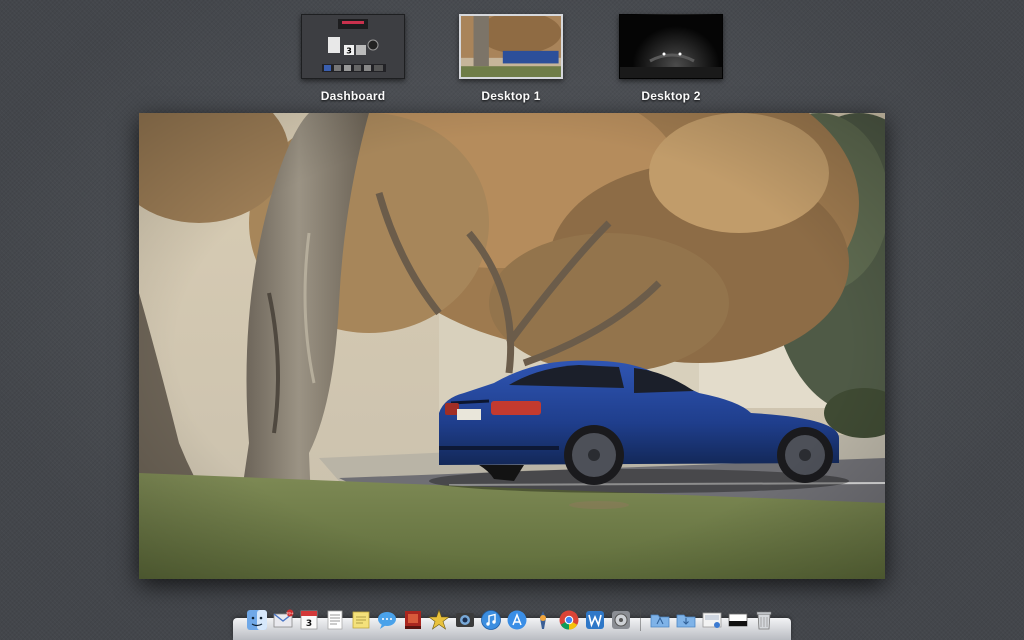 The width and height of the screenshot is (1024, 640). I want to click on mail-icon: 99+, so click(283, 620).